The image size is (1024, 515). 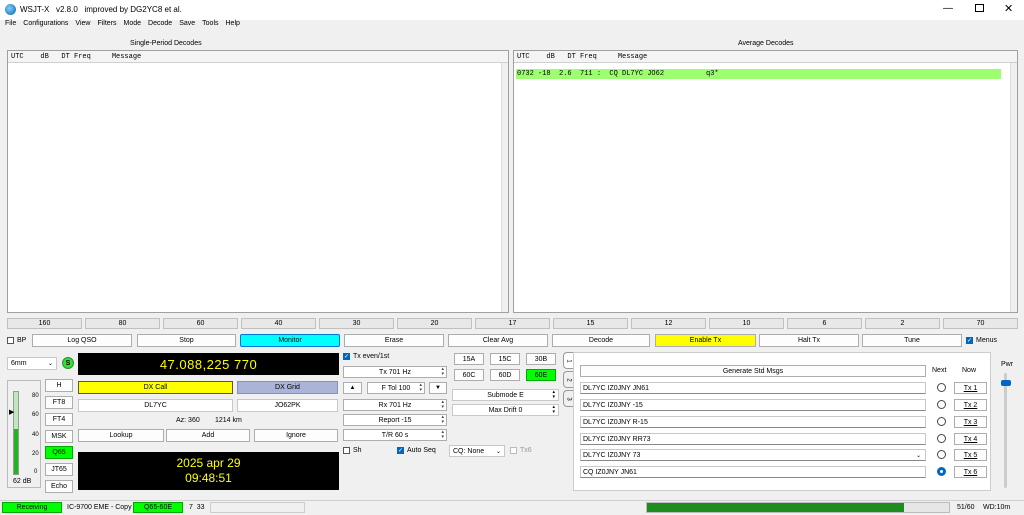 What do you see at coordinates (979, 8) in the screenshot?
I see `maximize-icon` at bounding box center [979, 8].